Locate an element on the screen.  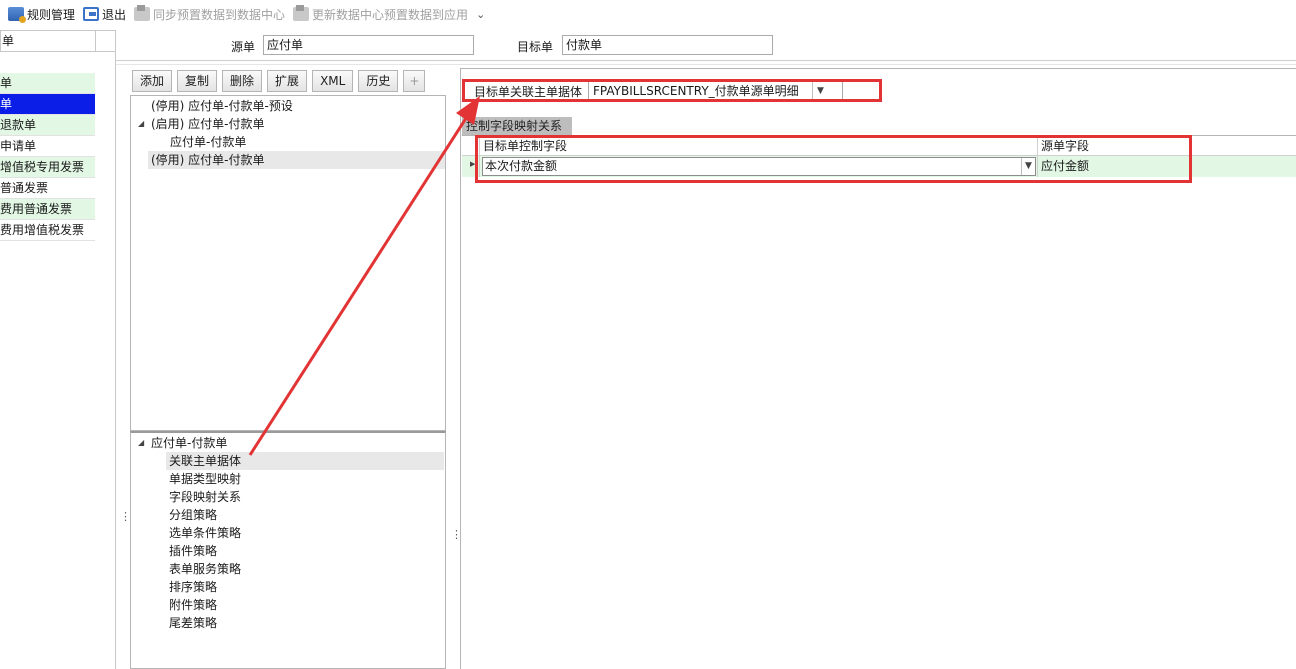
sync-icon is located at coordinates (142, 13).